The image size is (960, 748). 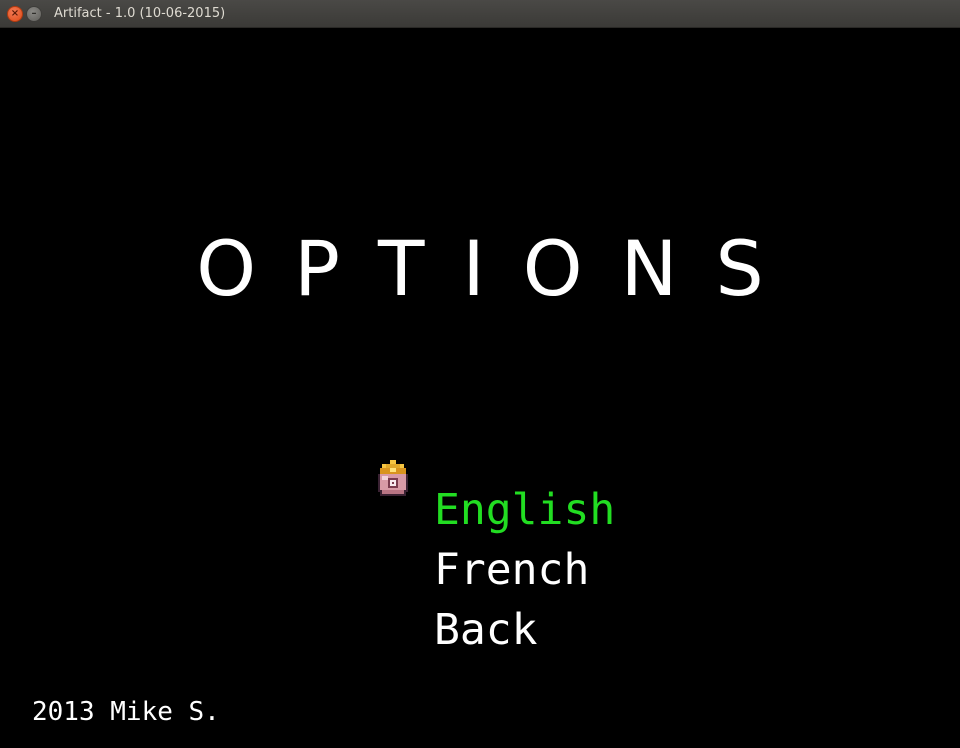 I want to click on close-icon: ×, so click(x=15, y=13).